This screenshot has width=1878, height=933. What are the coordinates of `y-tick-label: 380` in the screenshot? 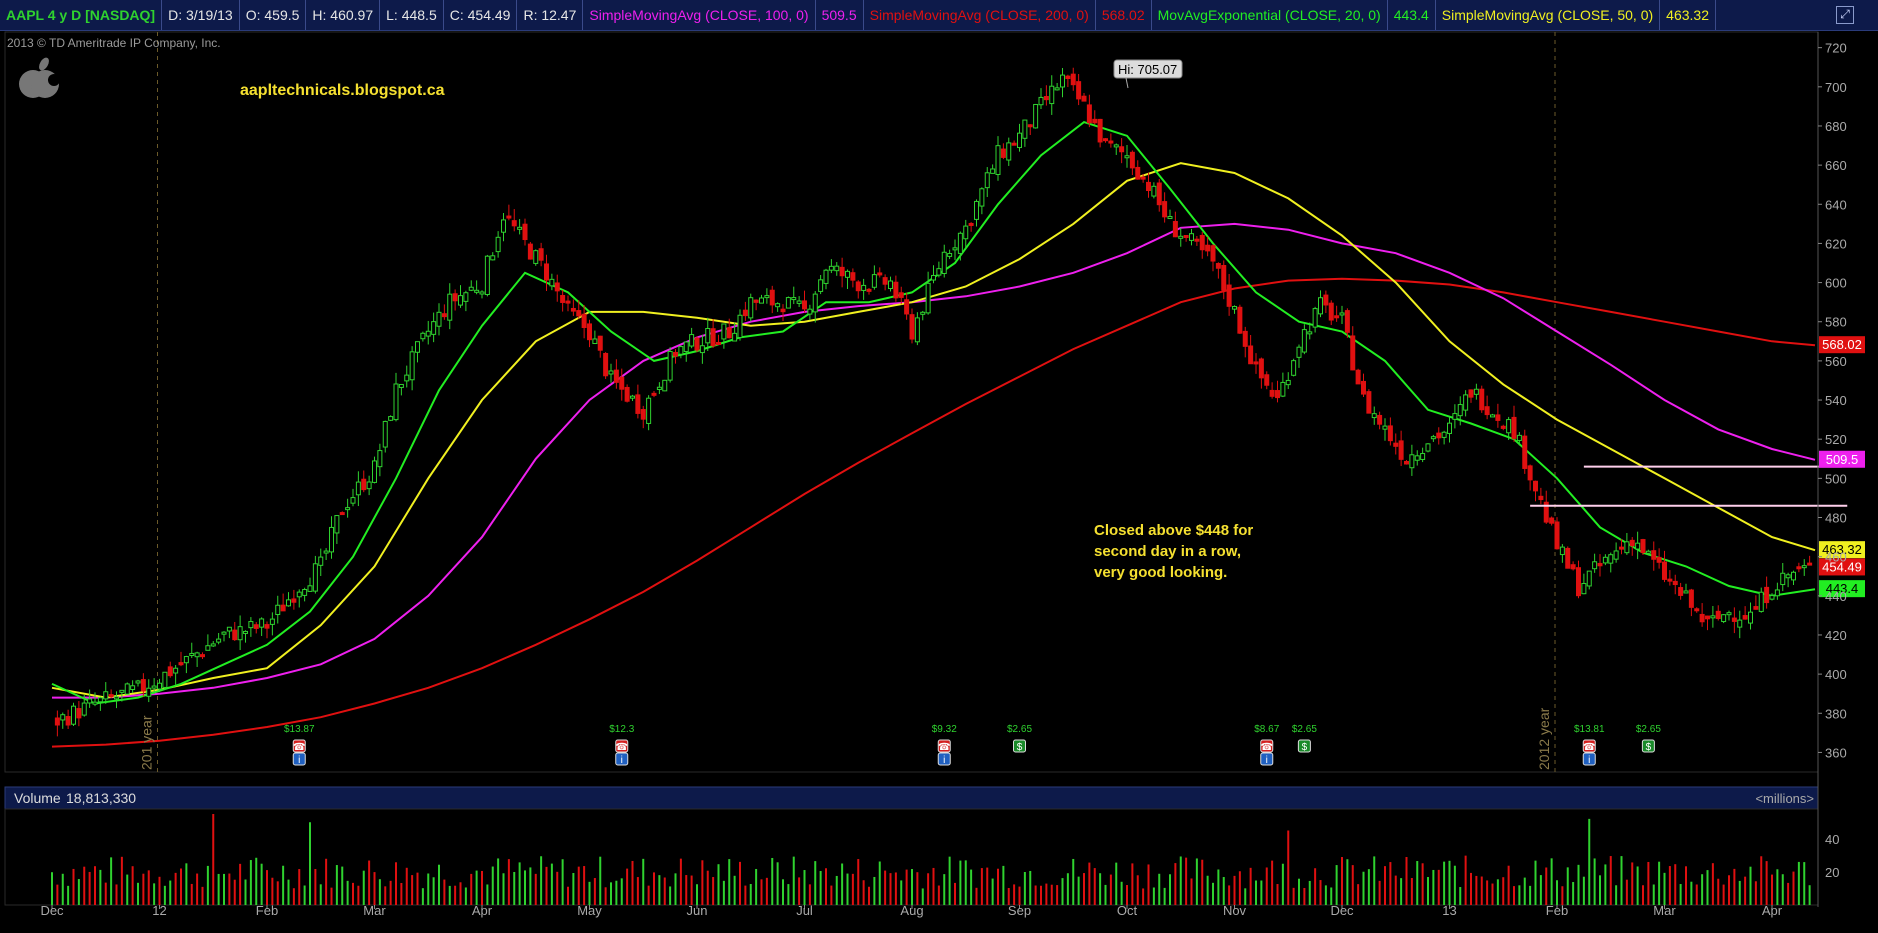 It's located at (1836, 713).